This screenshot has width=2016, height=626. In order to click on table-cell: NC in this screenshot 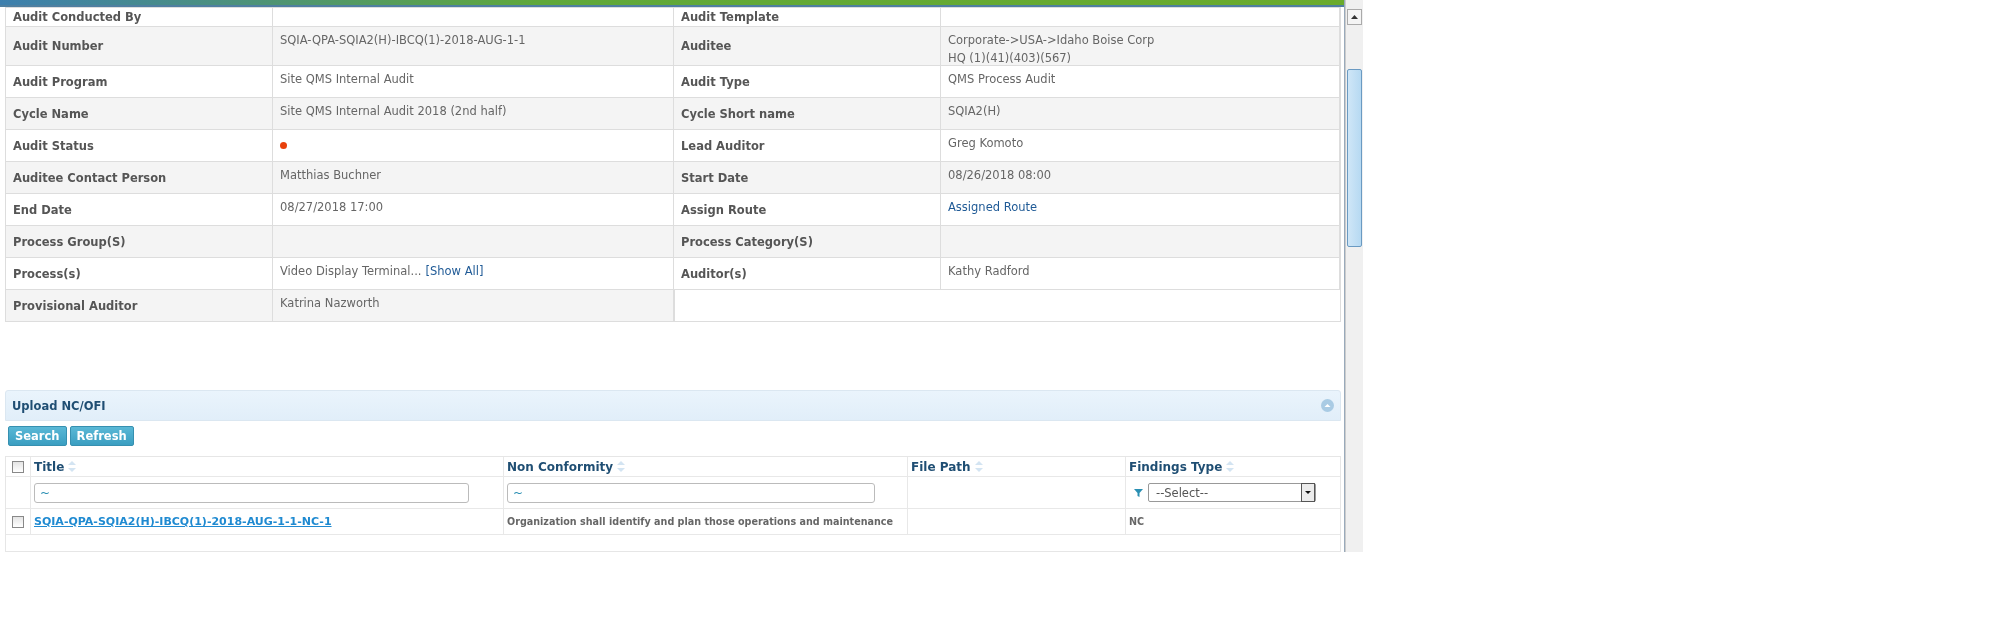, I will do `click(1137, 521)`.